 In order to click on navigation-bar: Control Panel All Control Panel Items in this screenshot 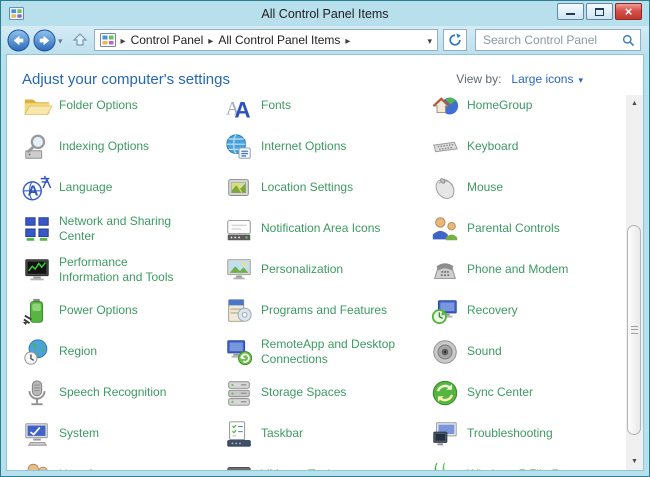, I will do `click(325, 40)`.